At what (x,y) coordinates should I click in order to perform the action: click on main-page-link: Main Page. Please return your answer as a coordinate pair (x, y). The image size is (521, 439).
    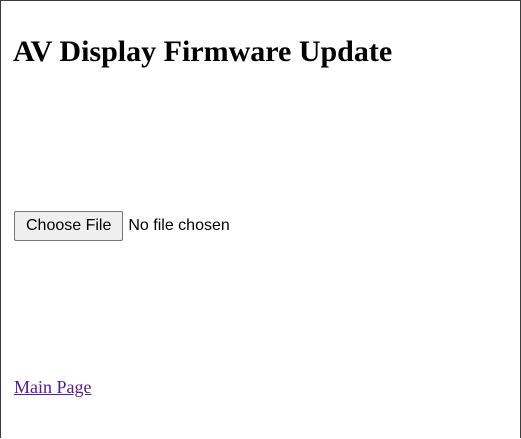
    Looking at the image, I should click on (52, 387).